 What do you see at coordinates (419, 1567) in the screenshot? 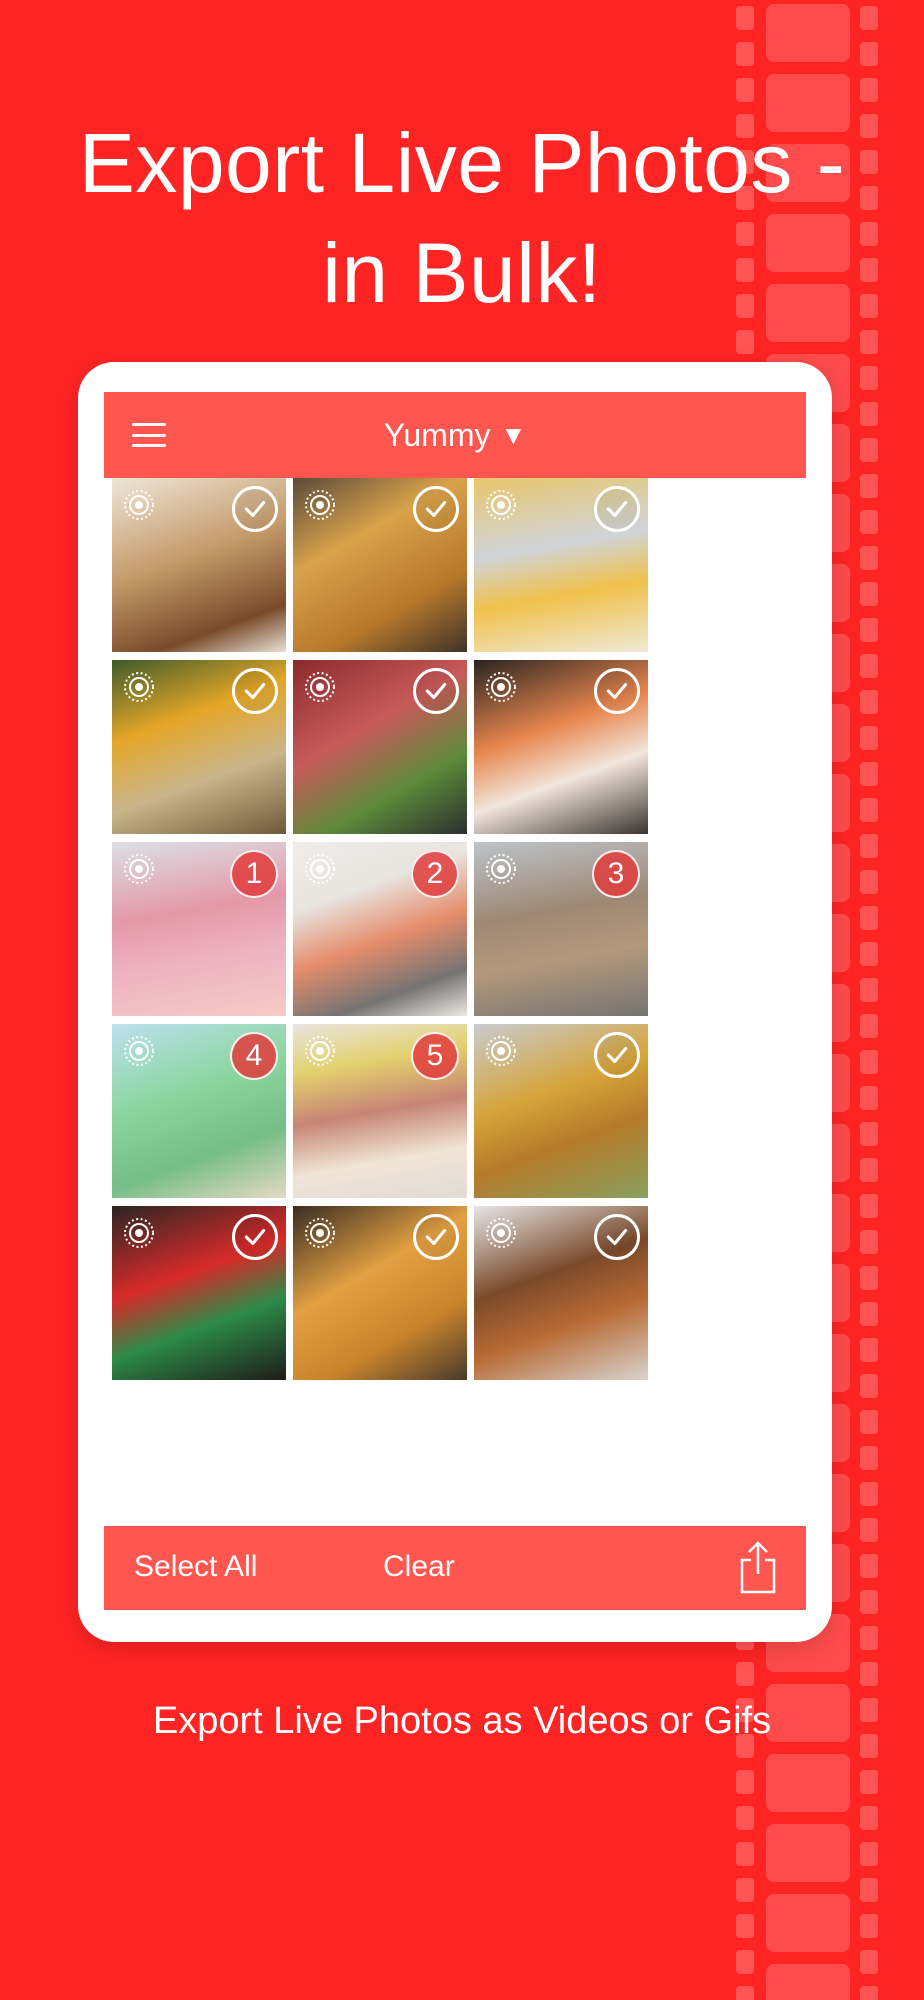
I see `clear-button: Clear` at bounding box center [419, 1567].